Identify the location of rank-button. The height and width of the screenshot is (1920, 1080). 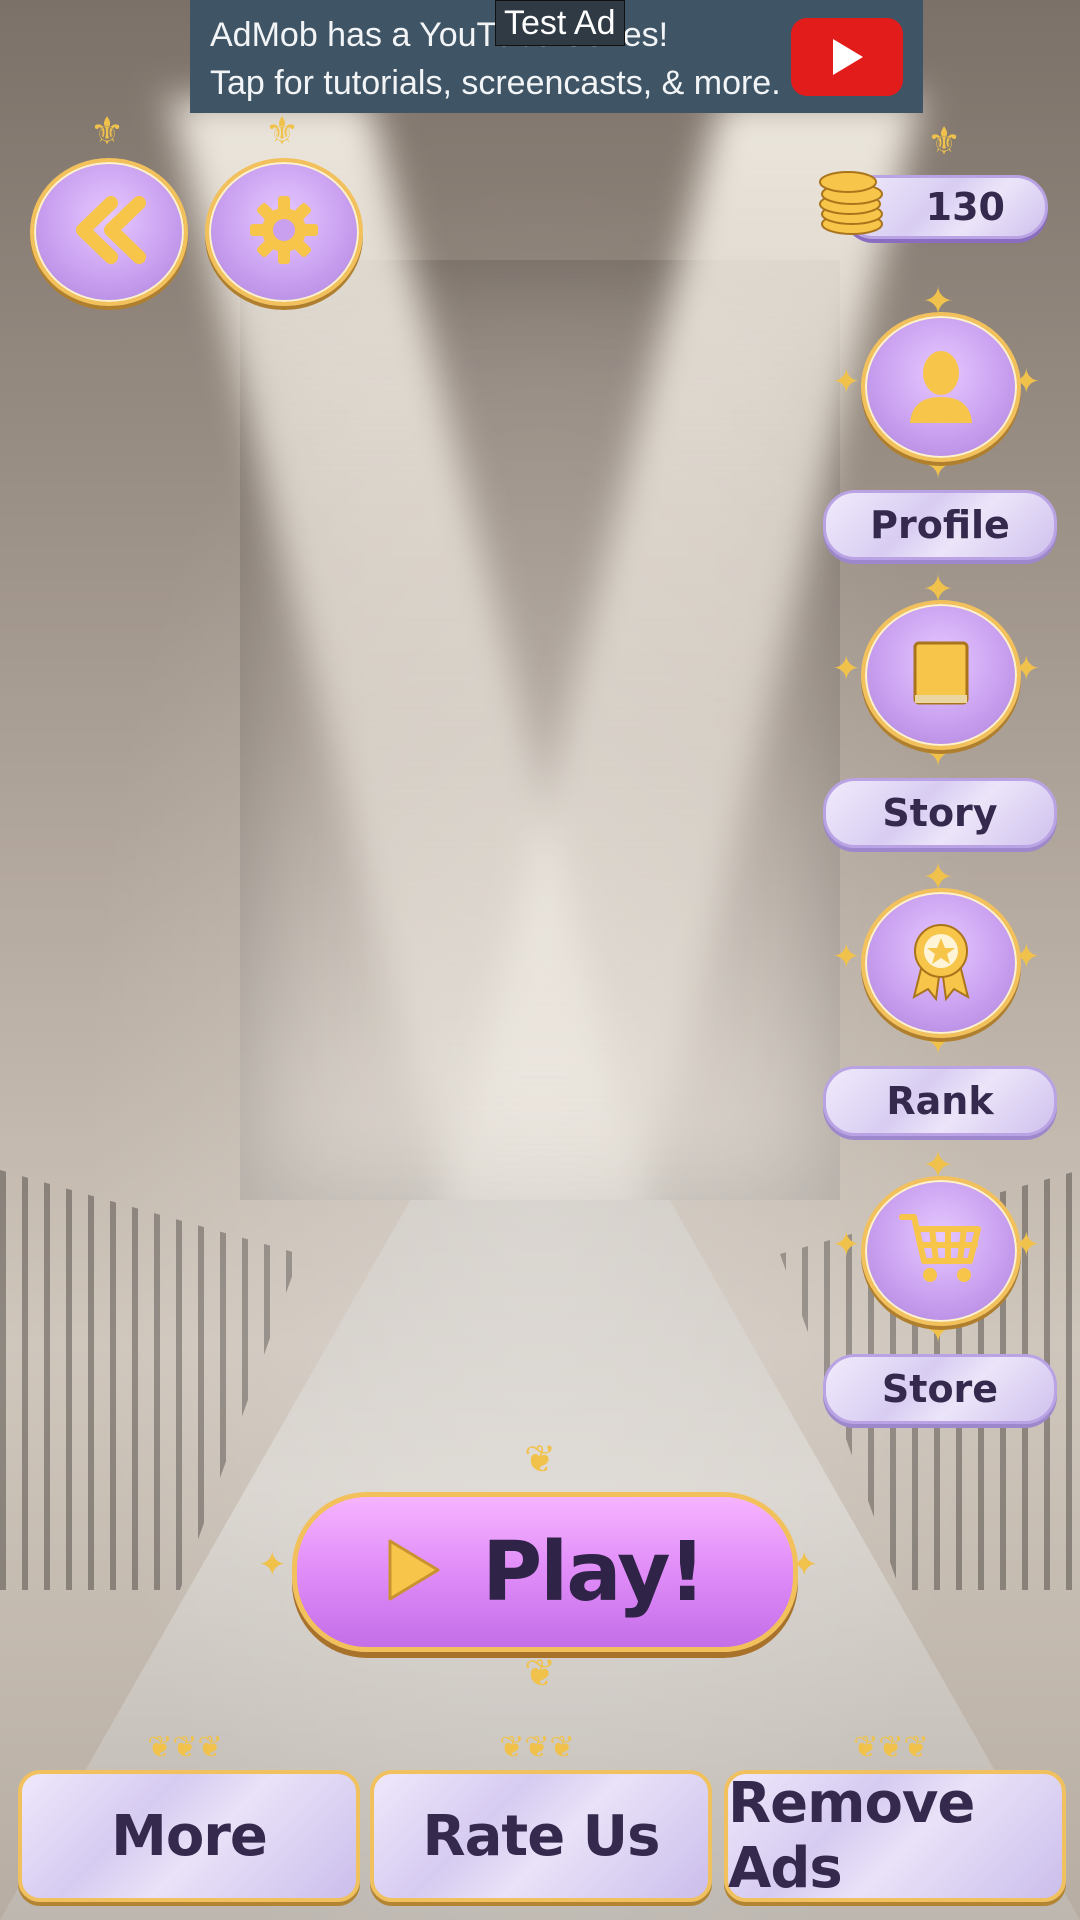
(941, 963).